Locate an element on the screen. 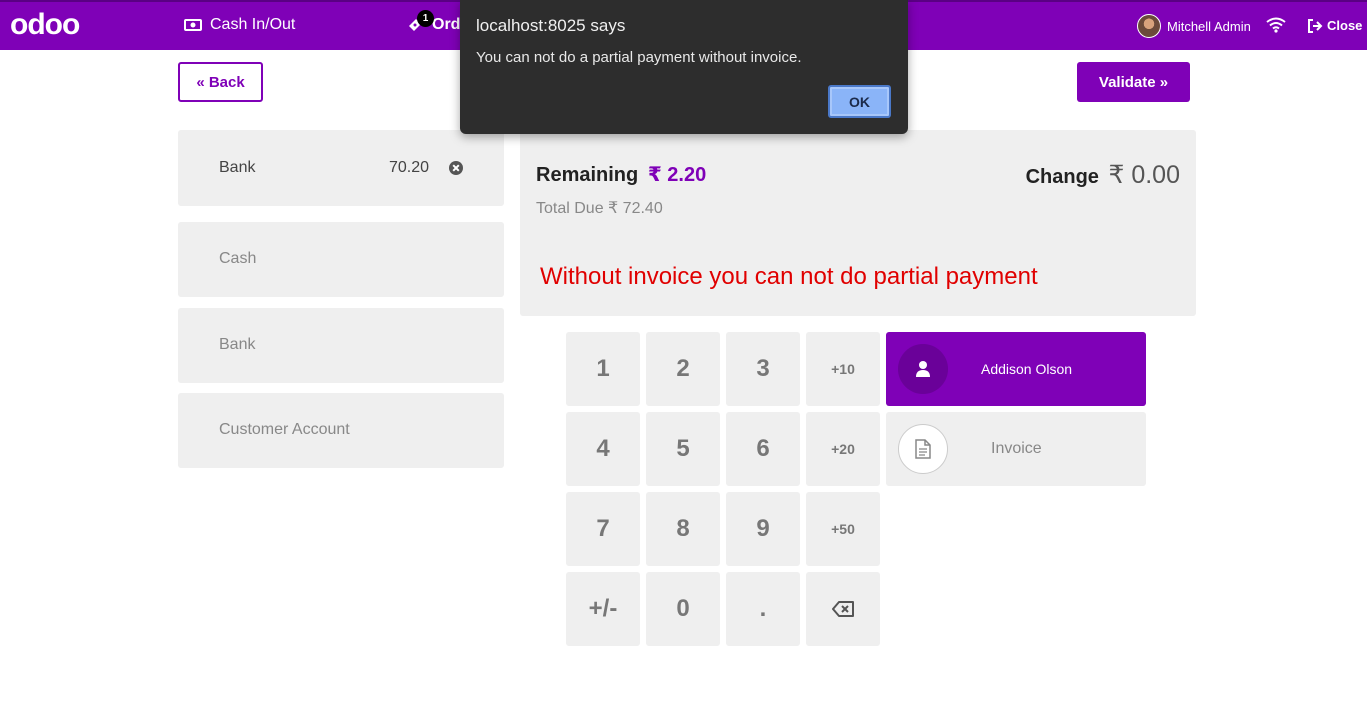  payment-line: Bank 70.20 is located at coordinates (341, 168).